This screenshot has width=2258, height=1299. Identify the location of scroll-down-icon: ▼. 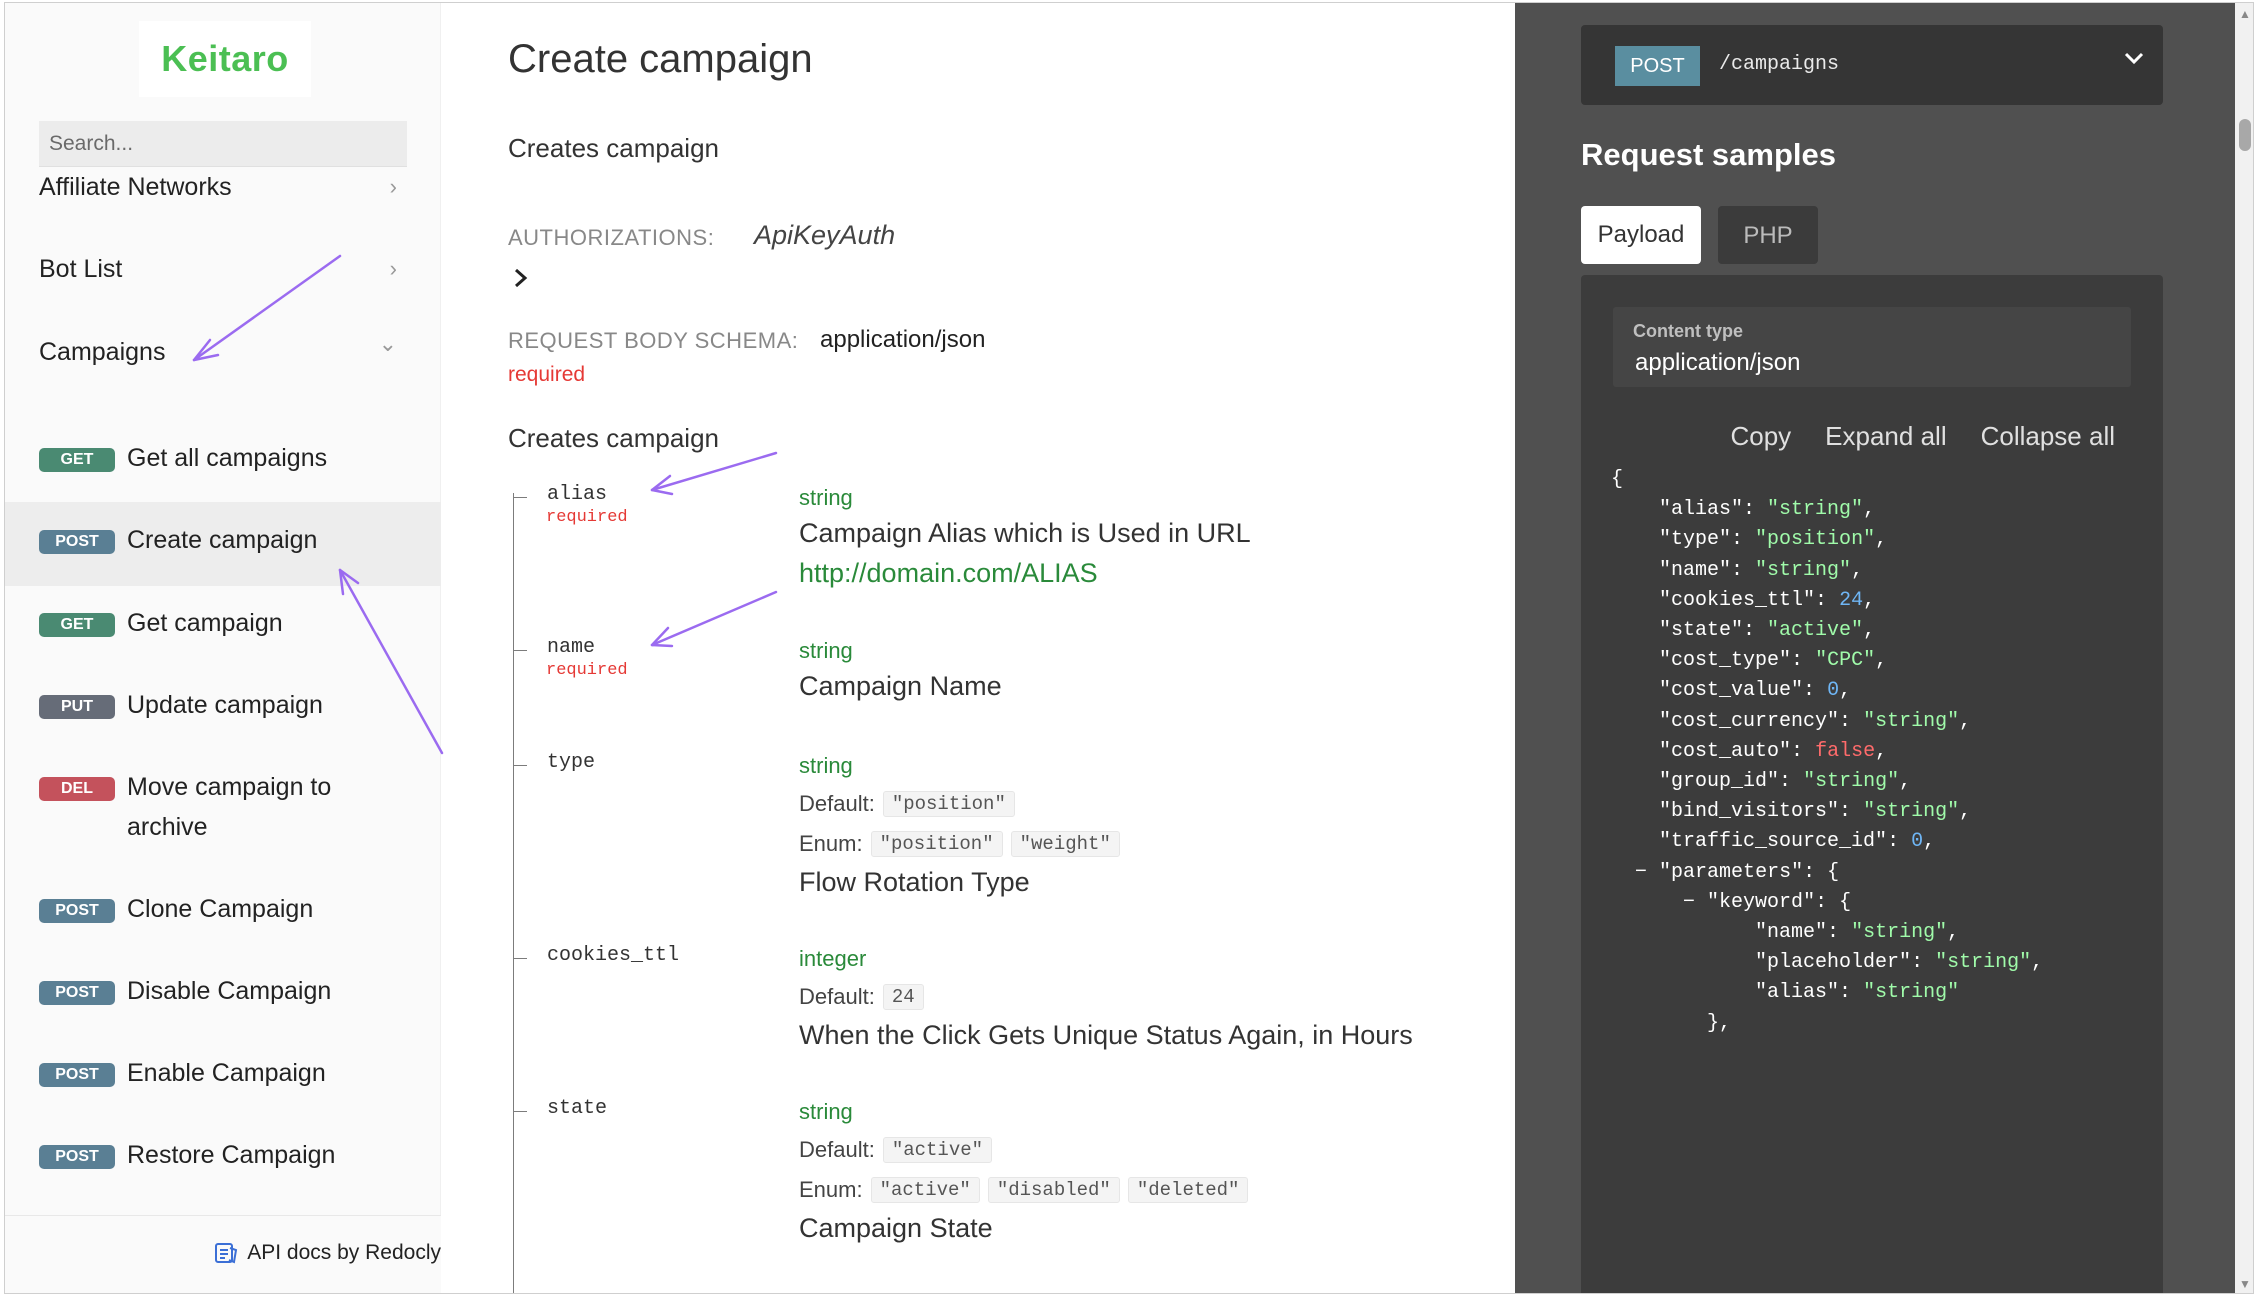
(2245, 1284).